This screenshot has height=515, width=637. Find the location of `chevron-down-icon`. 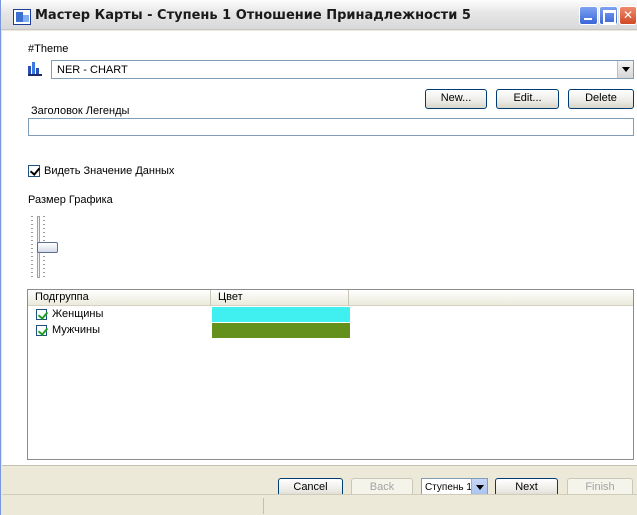

chevron-down-icon is located at coordinates (625, 69).